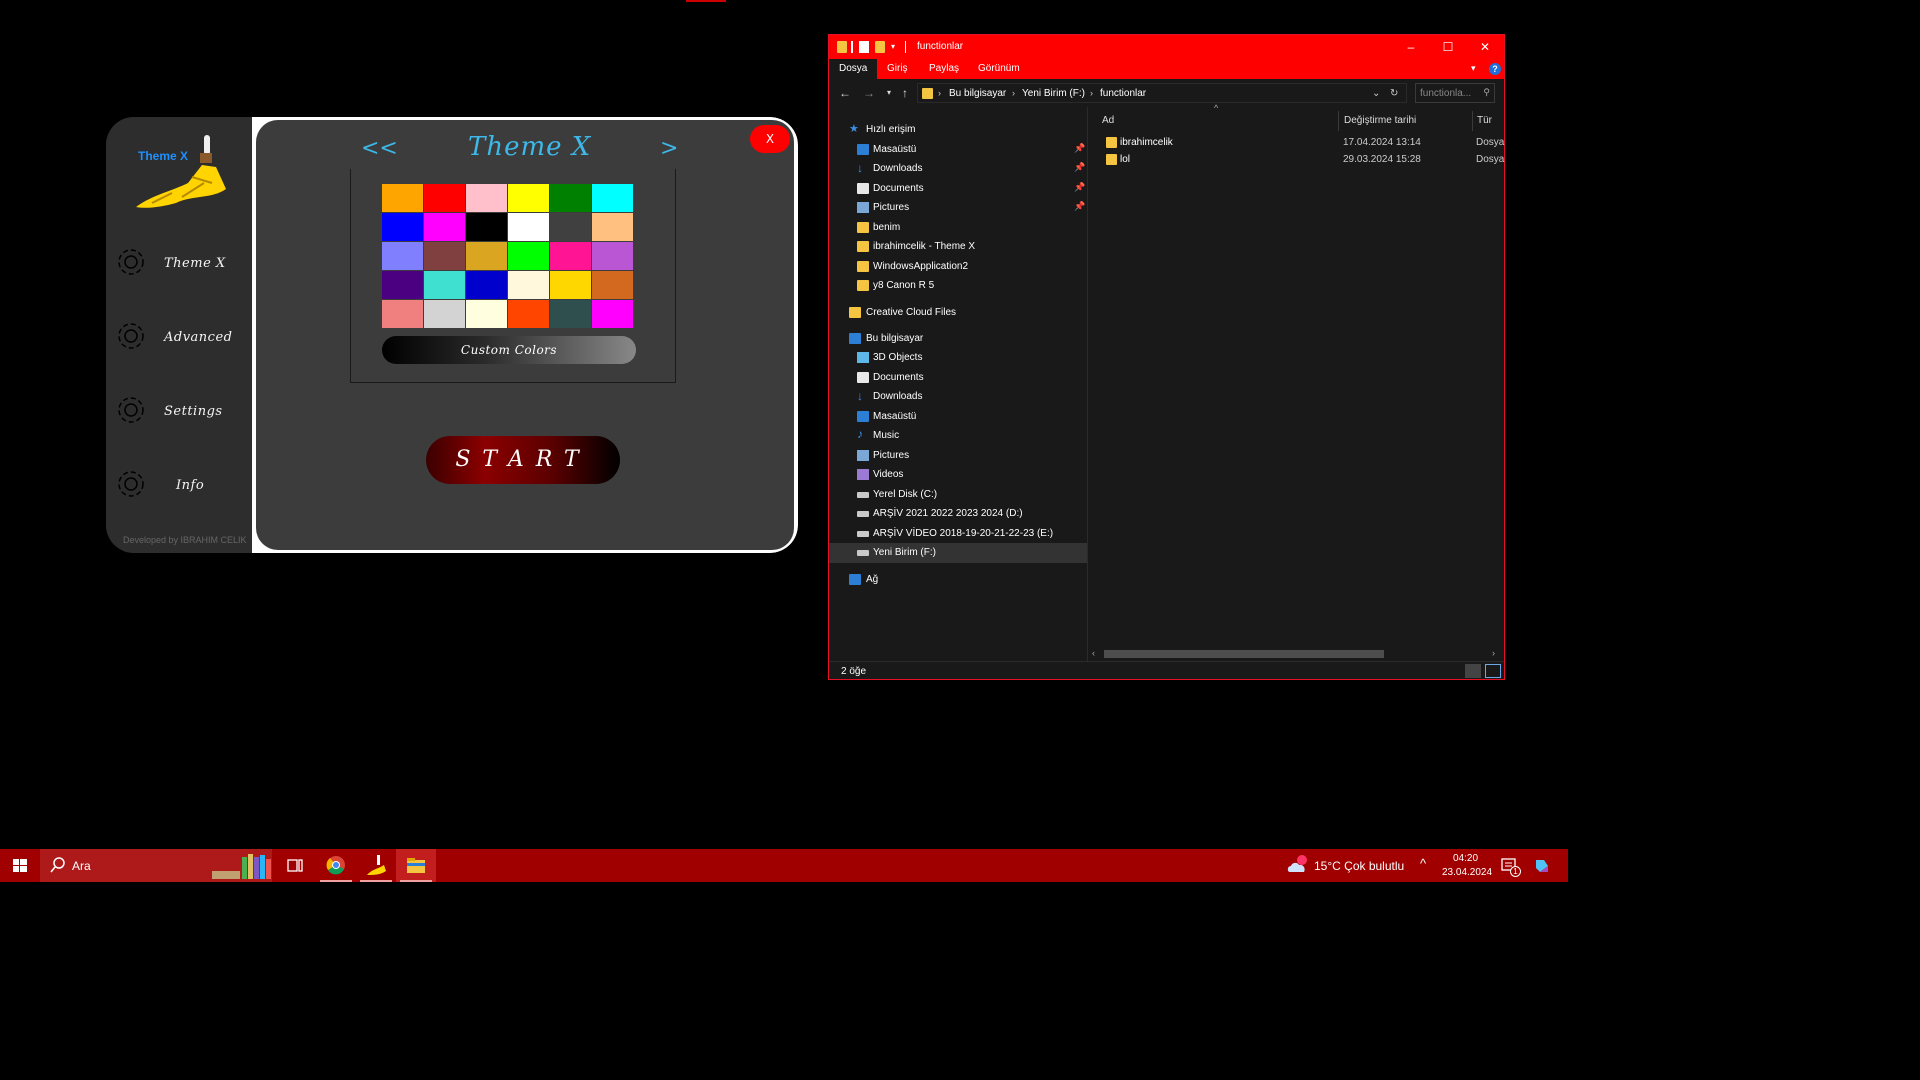 This screenshot has height=1080, width=1920. What do you see at coordinates (1455, 93) in the screenshot?
I see `search-input: functionla... ⚲` at bounding box center [1455, 93].